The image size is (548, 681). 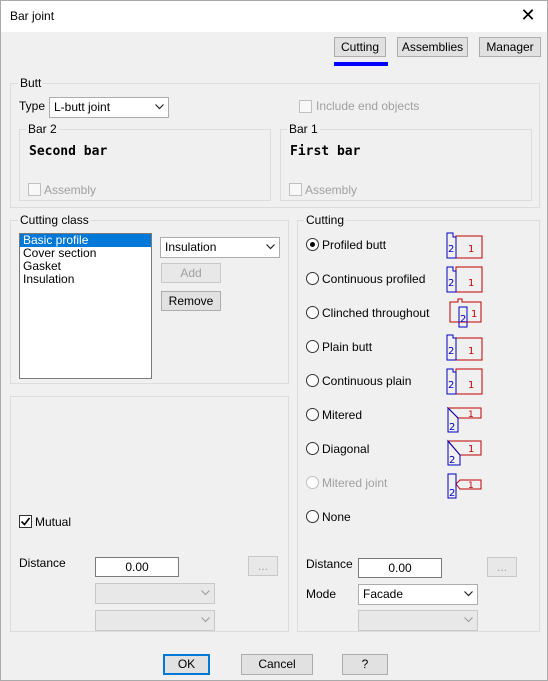 What do you see at coordinates (32, 16) in the screenshot?
I see `window-title: Bar joint` at bounding box center [32, 16].